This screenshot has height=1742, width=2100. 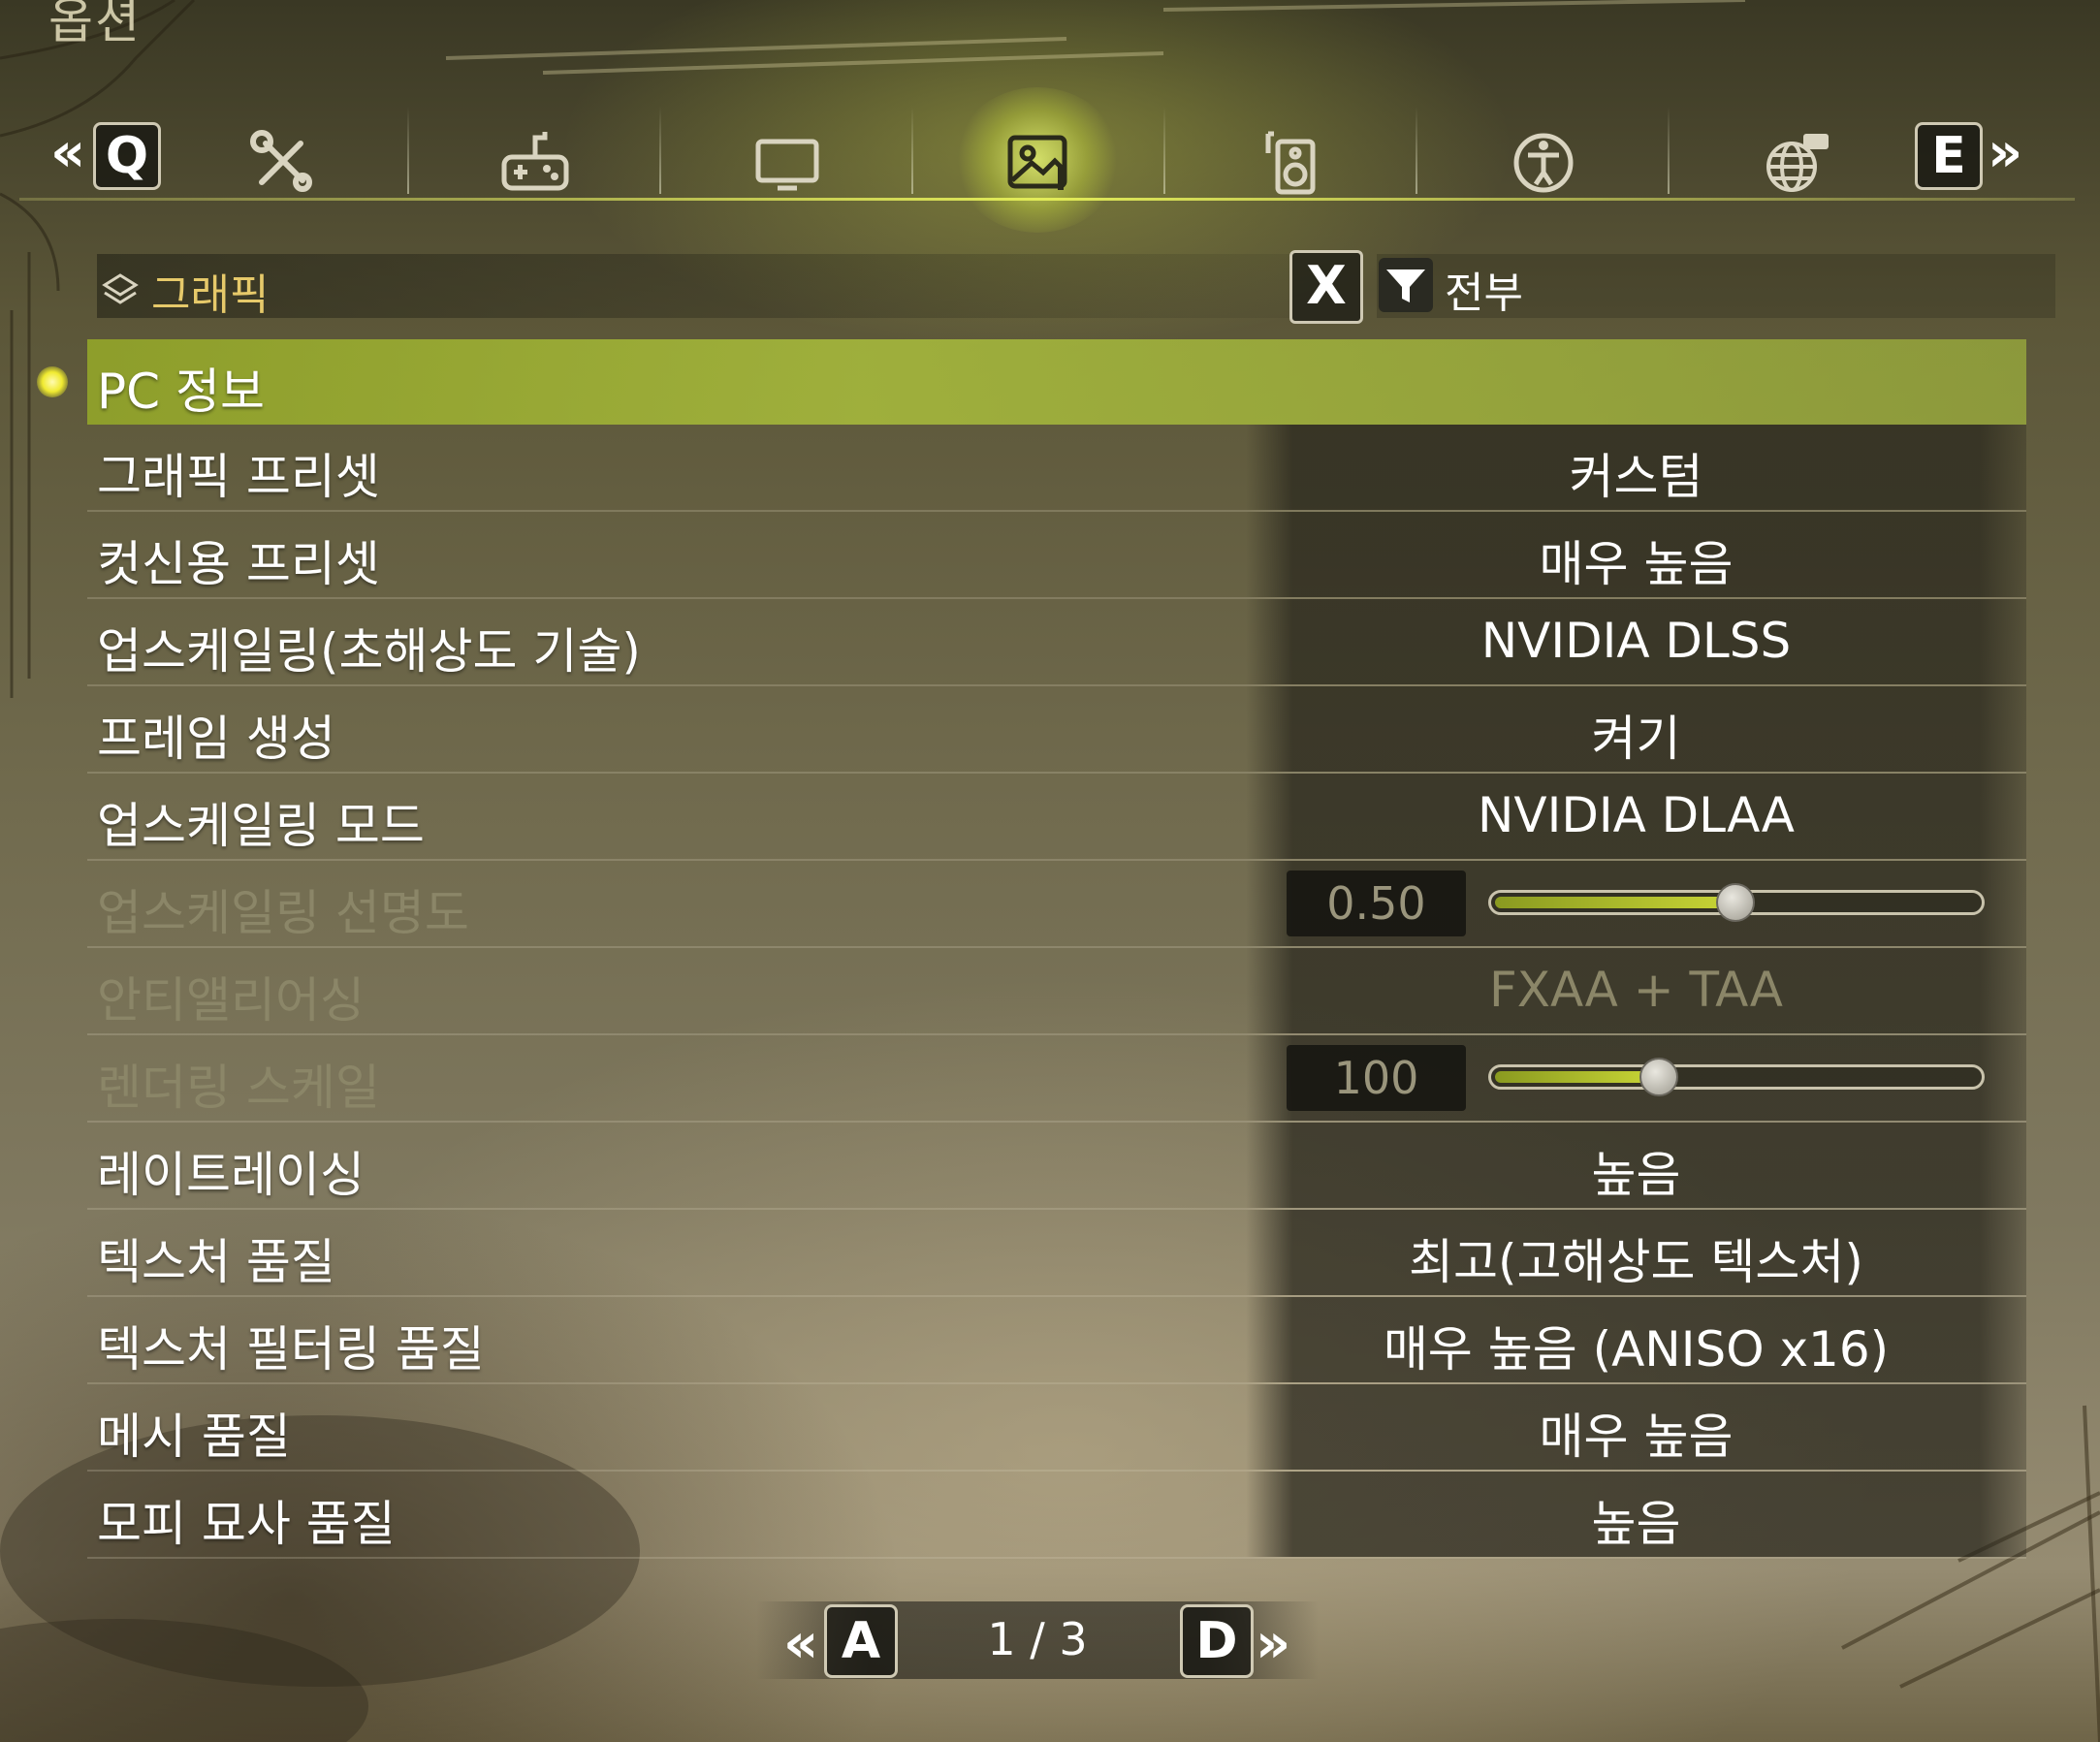 What do you see at coordinates (1056, 1340) in the screenshot?
I see `setting-row-texture-filtering: 텍스처 필터링 품질 매우 높음 (ANISO x16)` at bounding box center [1056, 1340].